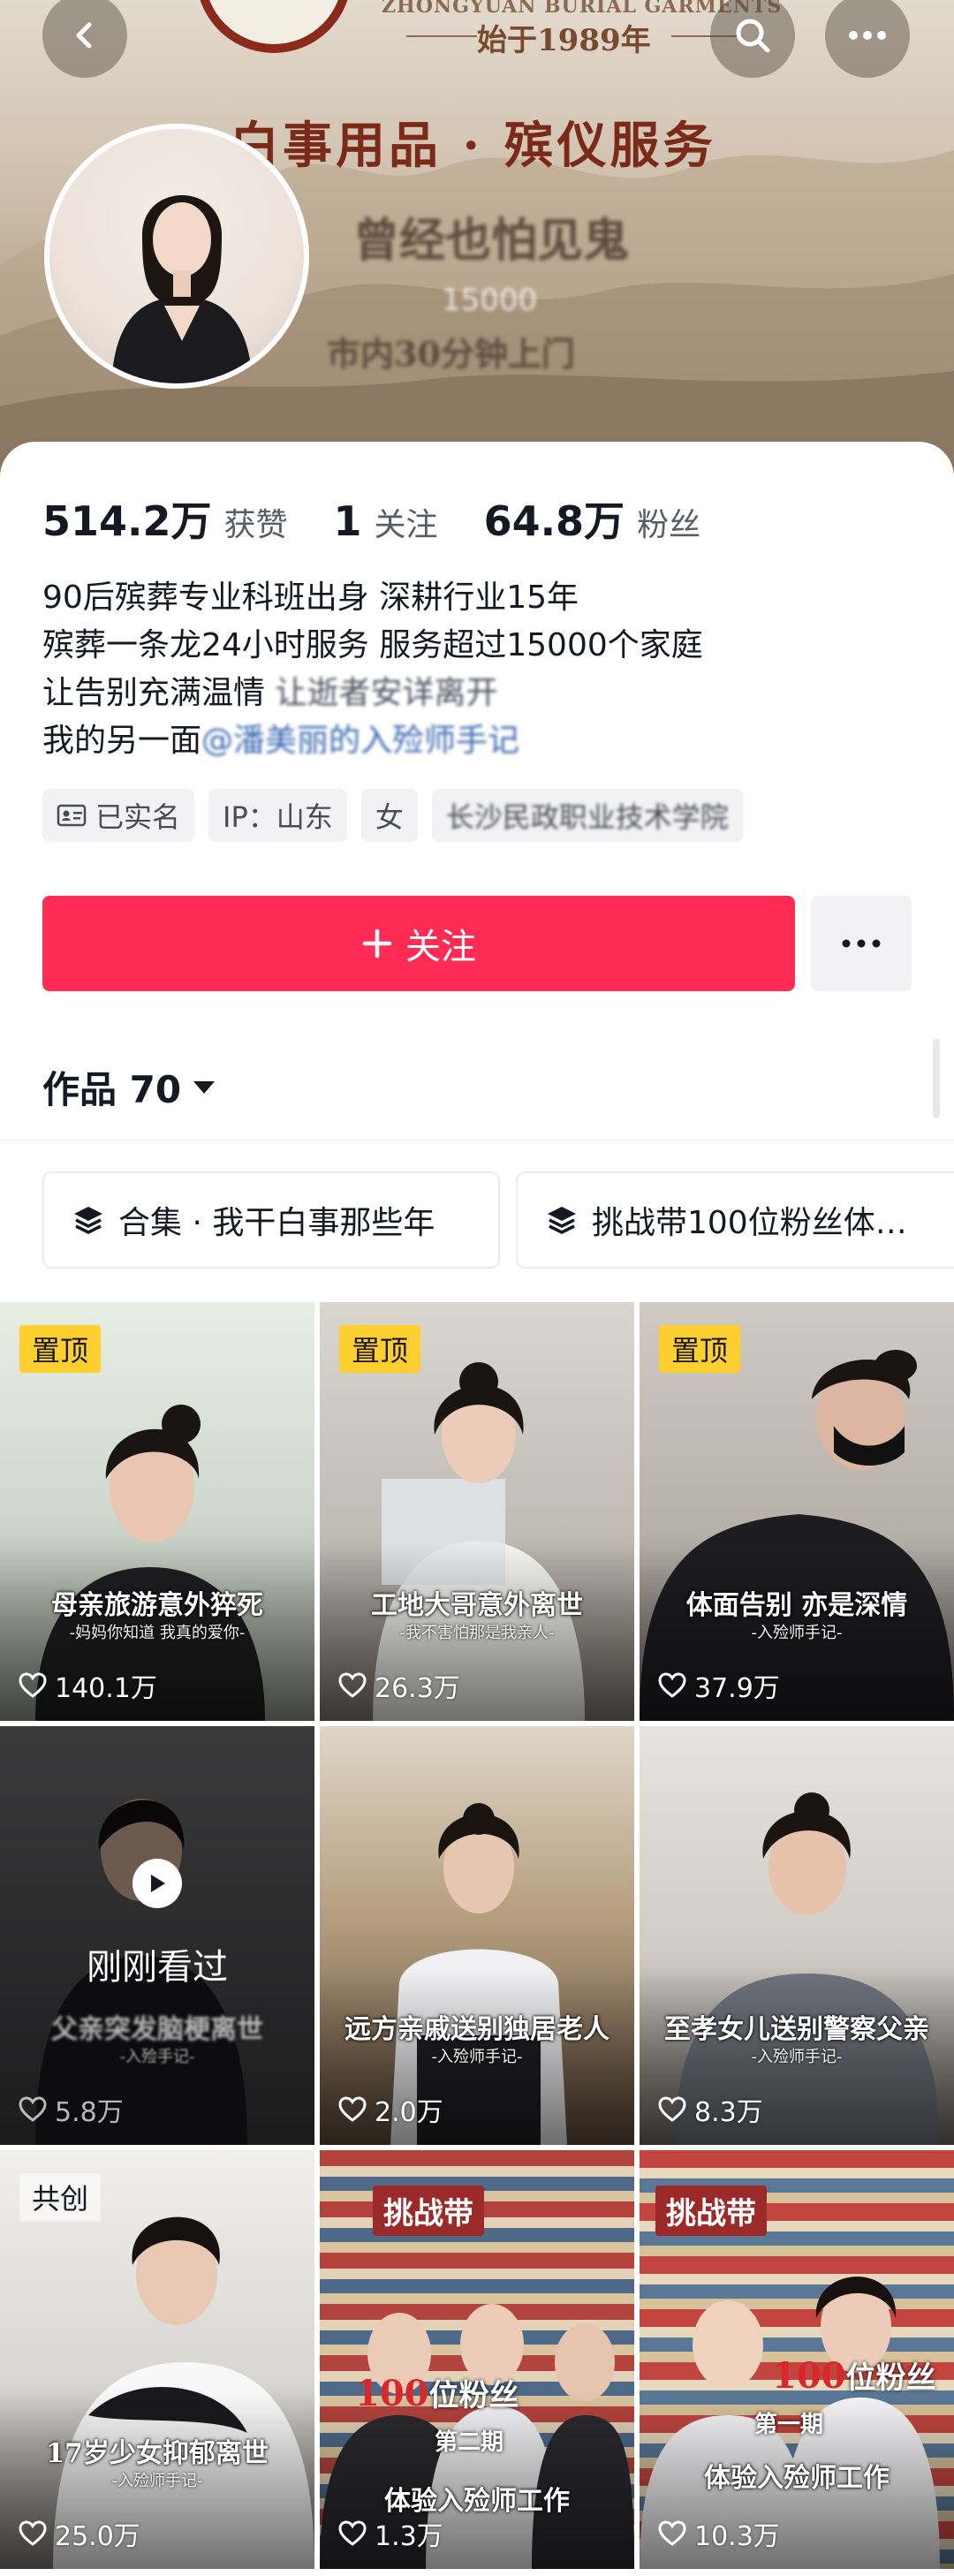  What do you see at coordinates (406, 522) in the screenshot?
I see `following-label: 关注` at bounding box center [406, 522].